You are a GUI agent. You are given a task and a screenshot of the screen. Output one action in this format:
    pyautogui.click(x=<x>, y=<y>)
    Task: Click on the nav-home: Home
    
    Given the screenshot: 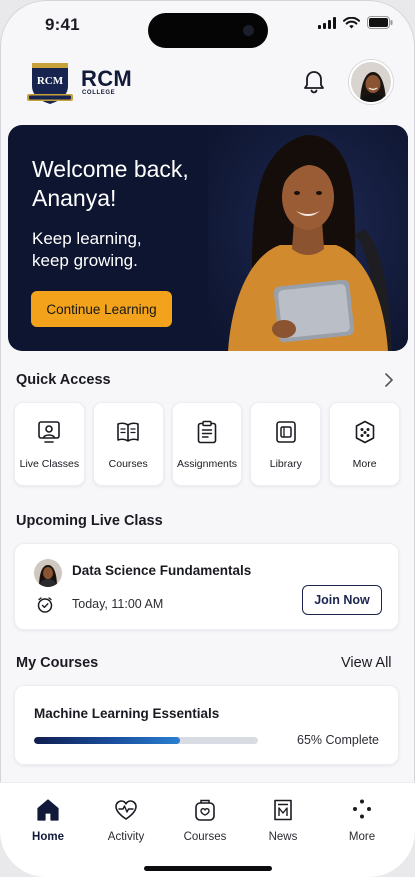 What is the action you would take?
    pyautogui.click(x=48, y=820)
    